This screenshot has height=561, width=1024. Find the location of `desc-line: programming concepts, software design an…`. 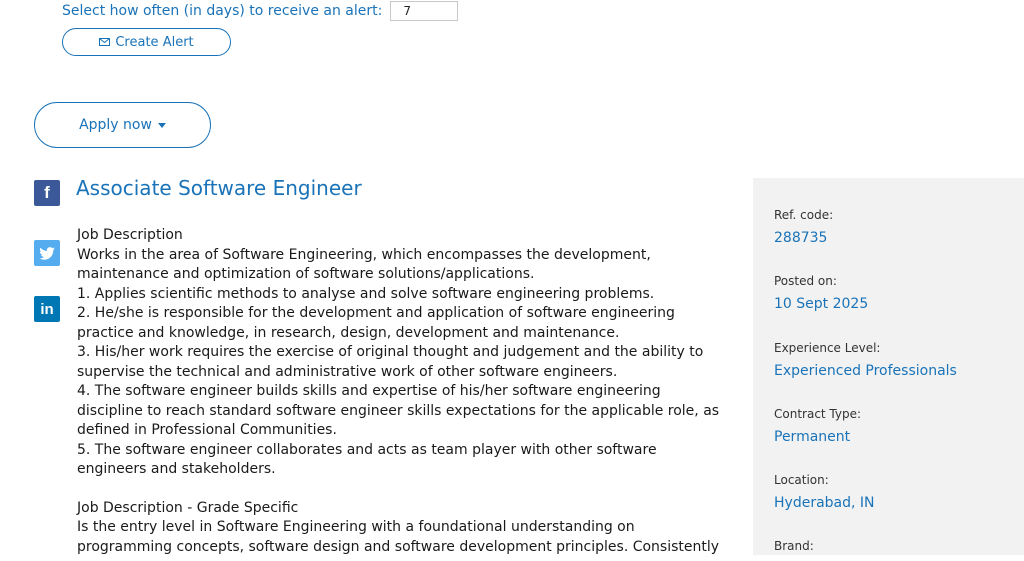

desc-line: programming concepts, software design an… is located at coordinates (398, 546).